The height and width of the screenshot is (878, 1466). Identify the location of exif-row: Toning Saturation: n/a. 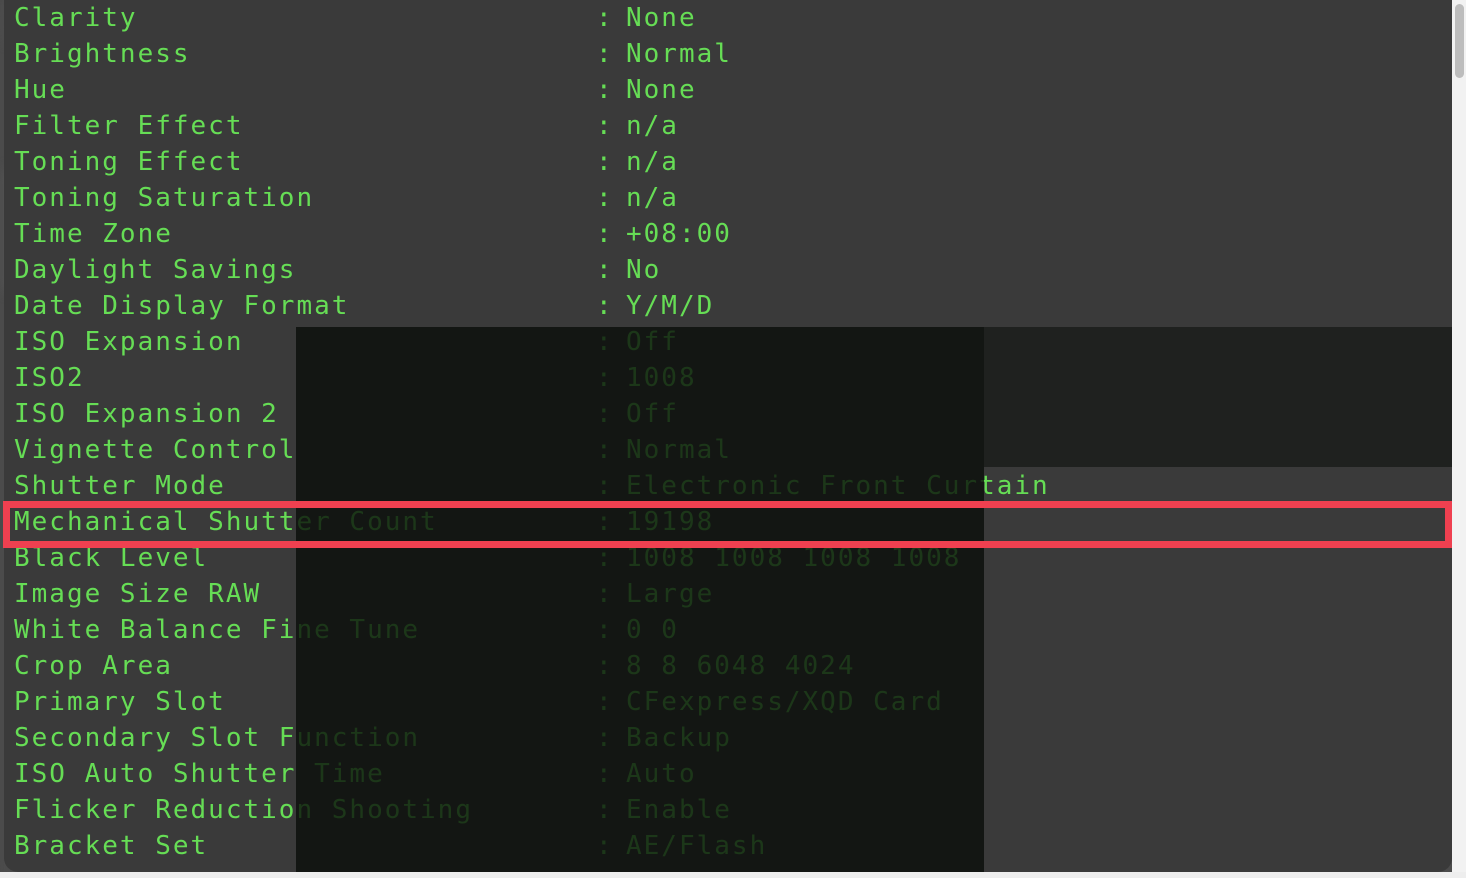
(728, 198).